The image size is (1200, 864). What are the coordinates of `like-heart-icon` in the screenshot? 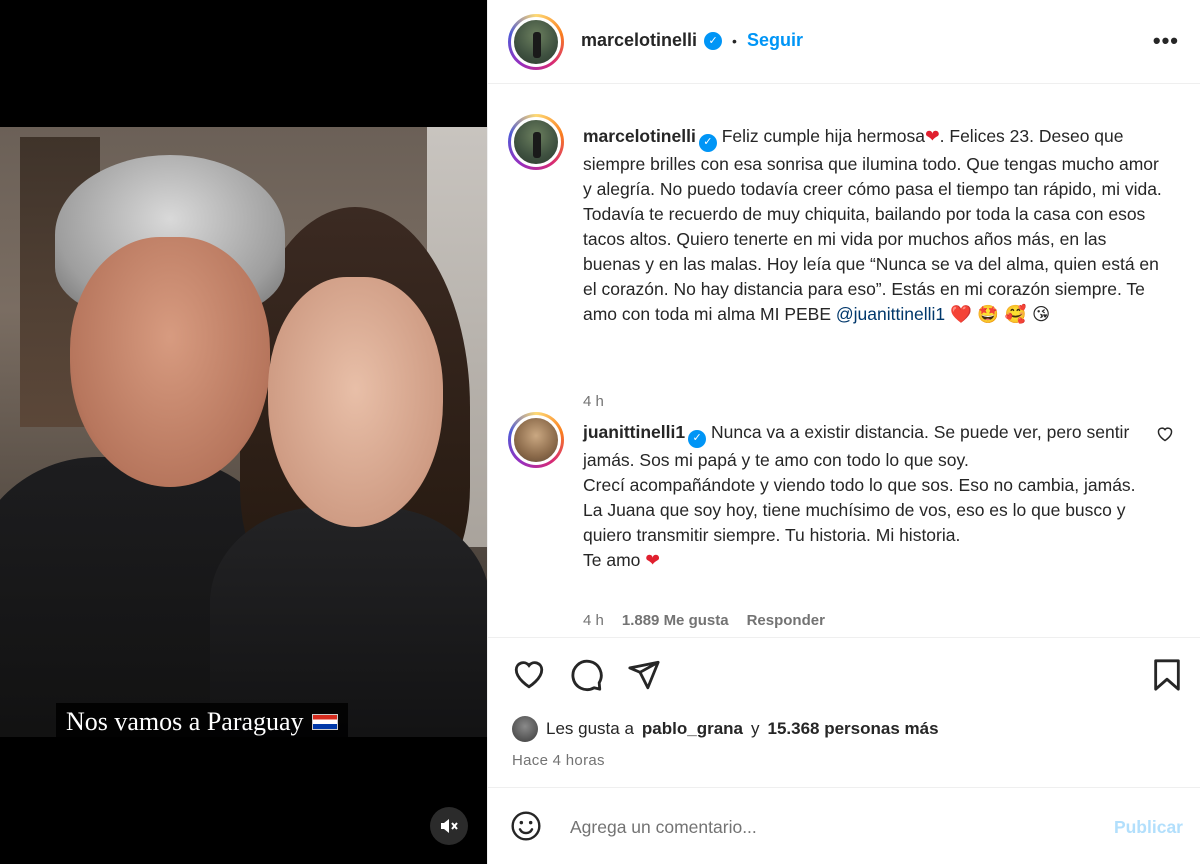 It's located at (529, 674).